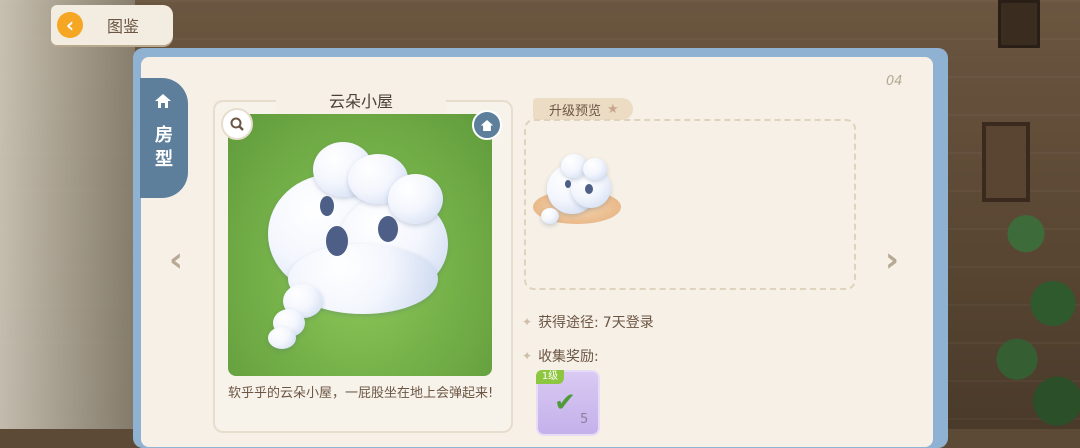  I want to click on item-title: 云朵小屋, so click(361, 102).